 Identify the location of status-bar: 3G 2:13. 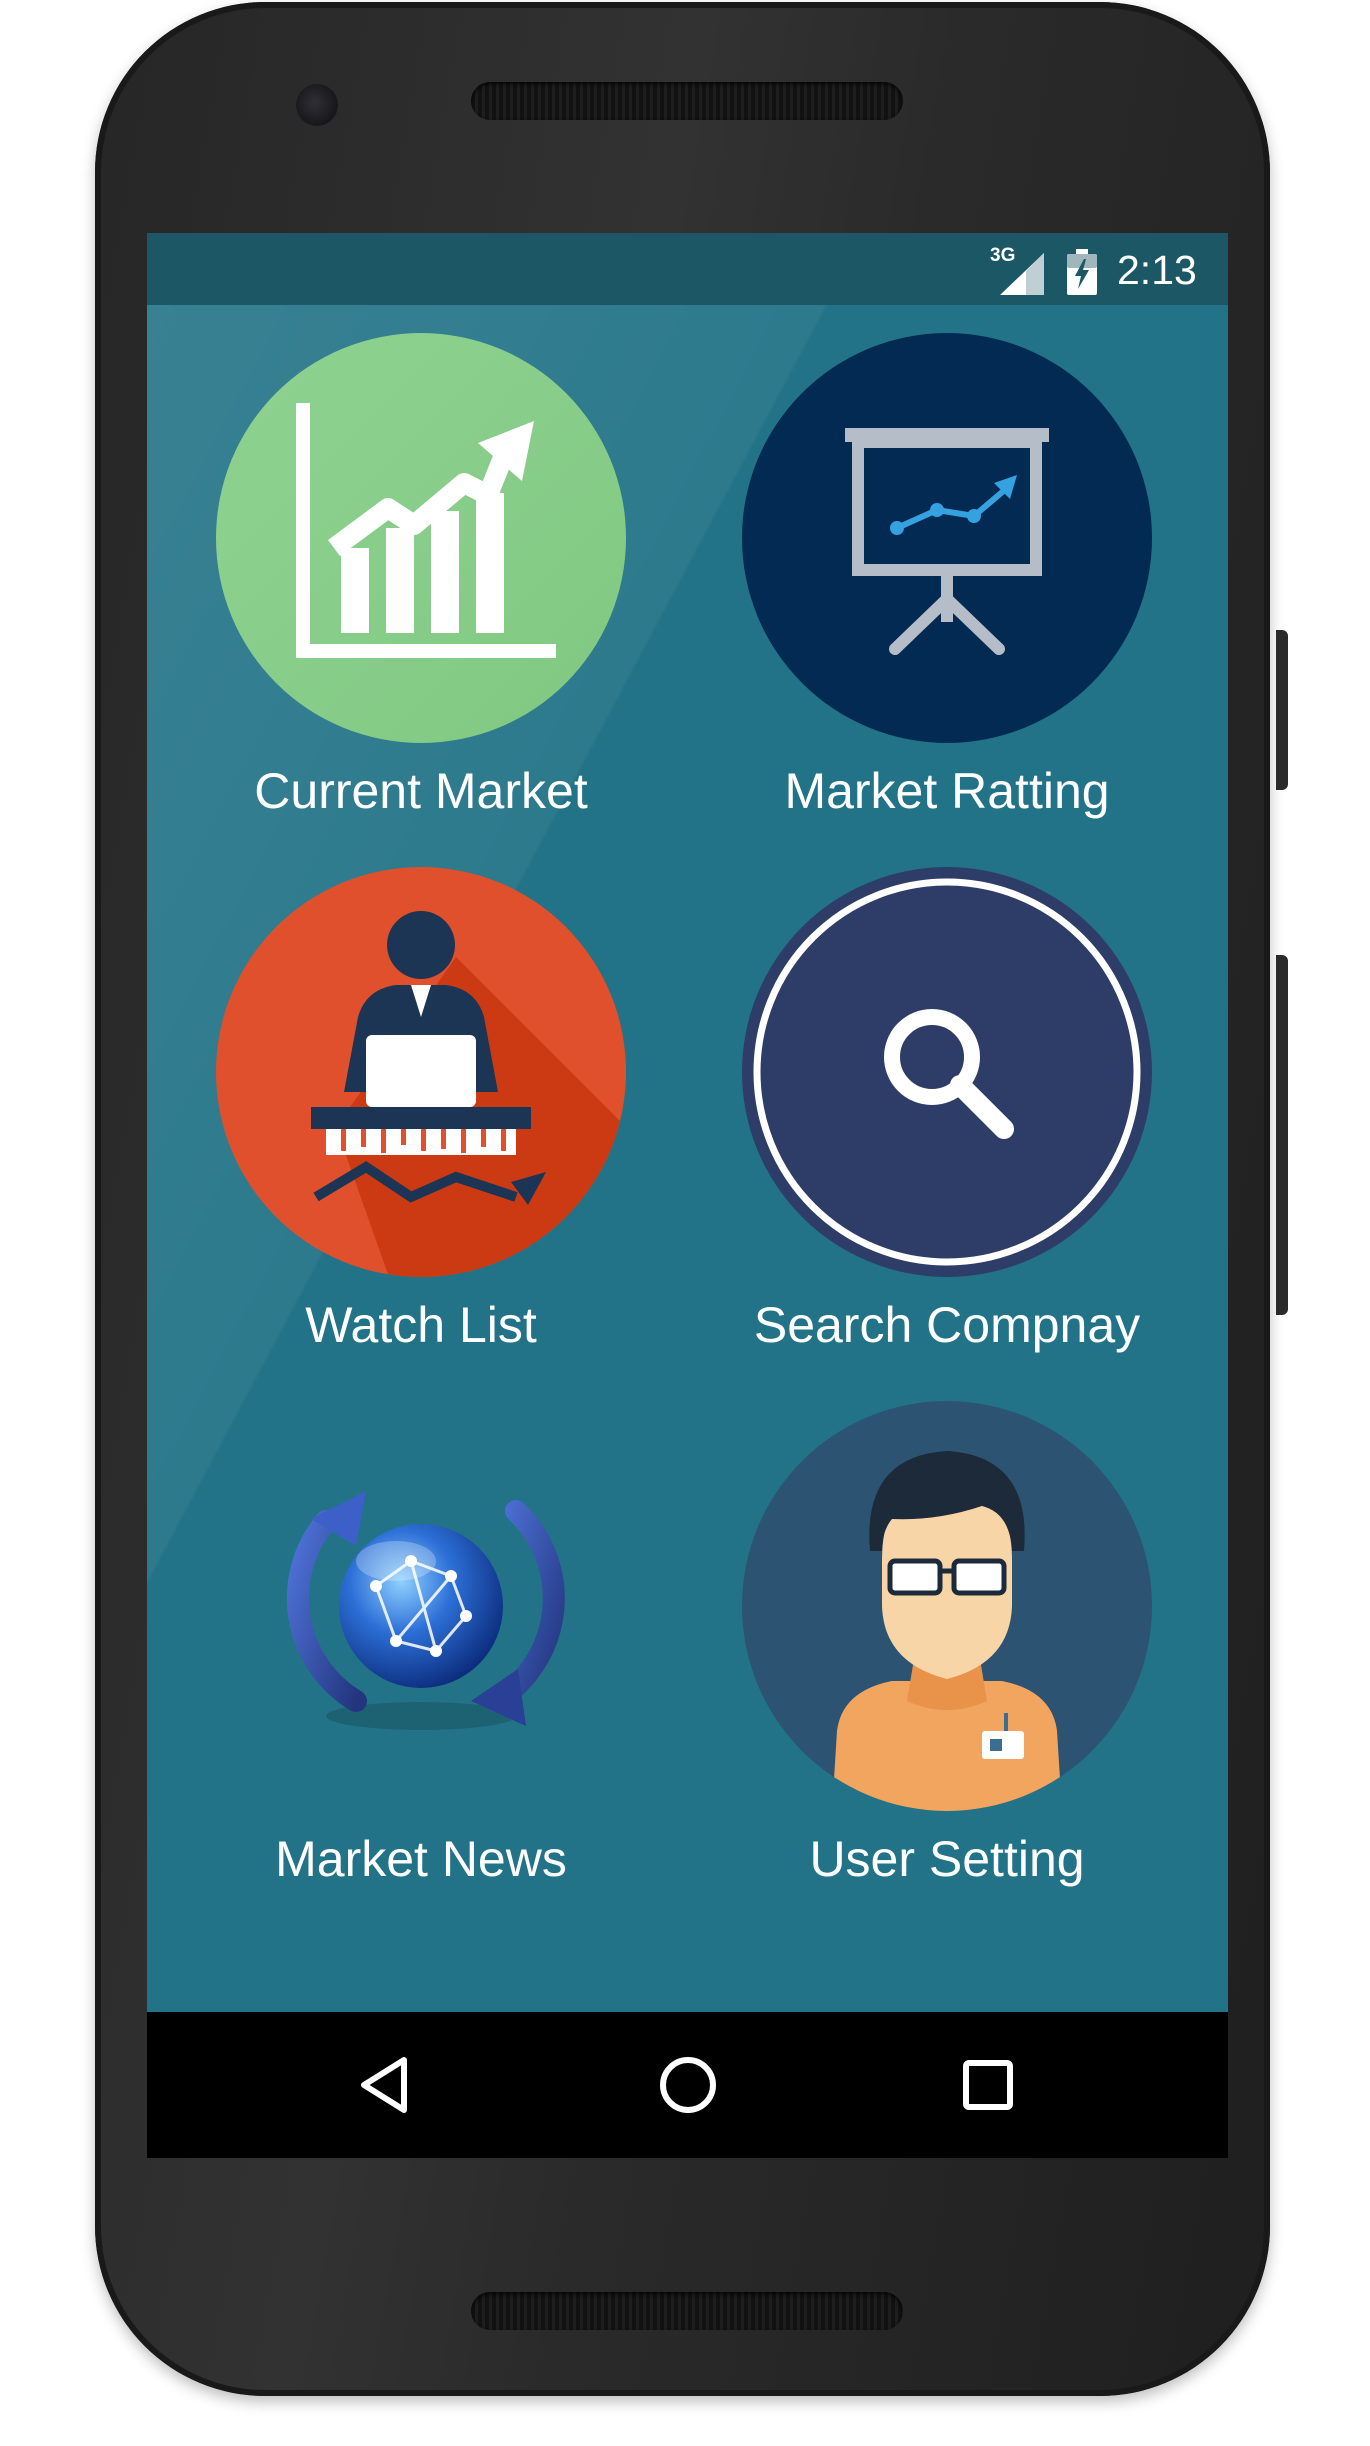
(687, 269).